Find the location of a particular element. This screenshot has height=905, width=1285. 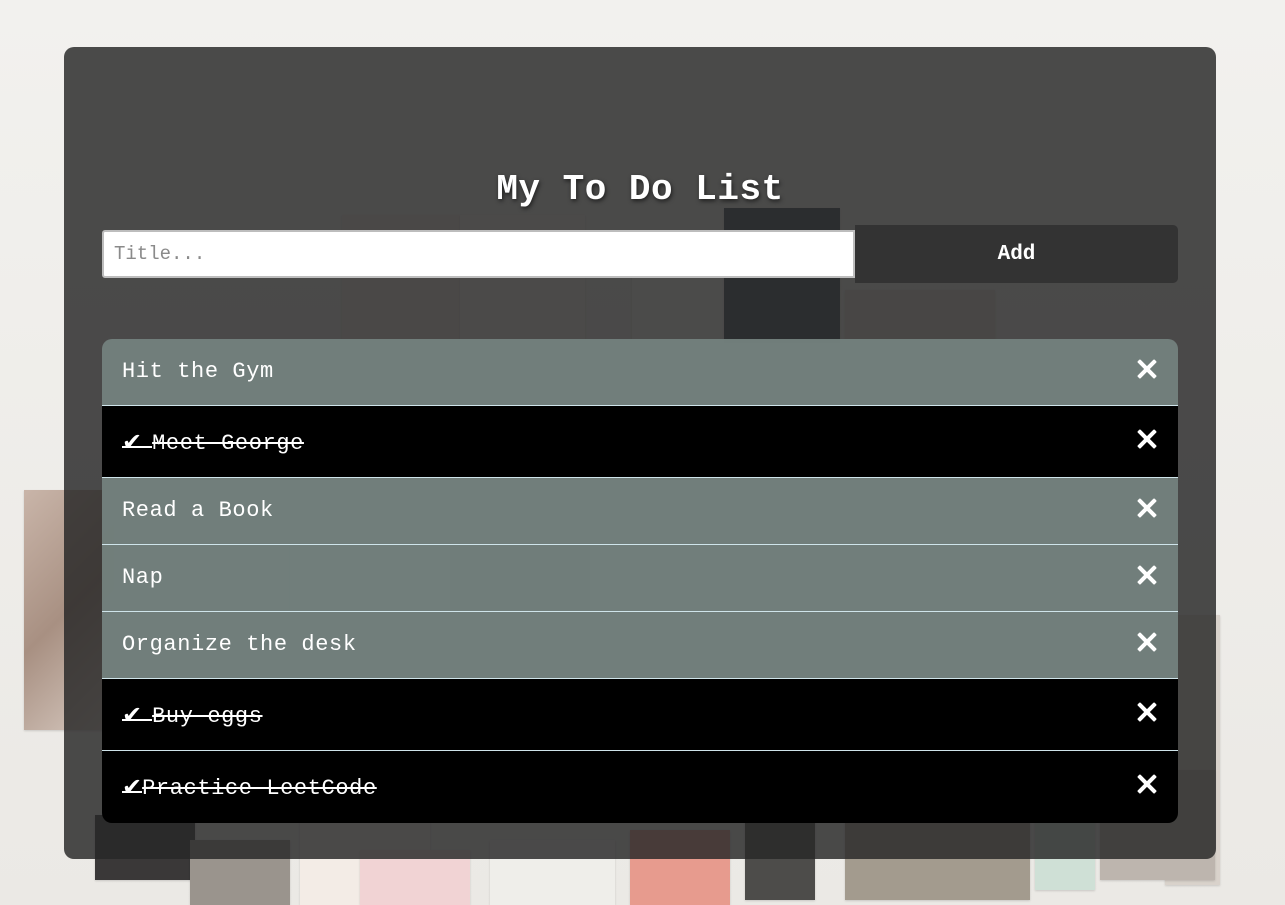

add-form: Add is located at coordinates (640, 254).